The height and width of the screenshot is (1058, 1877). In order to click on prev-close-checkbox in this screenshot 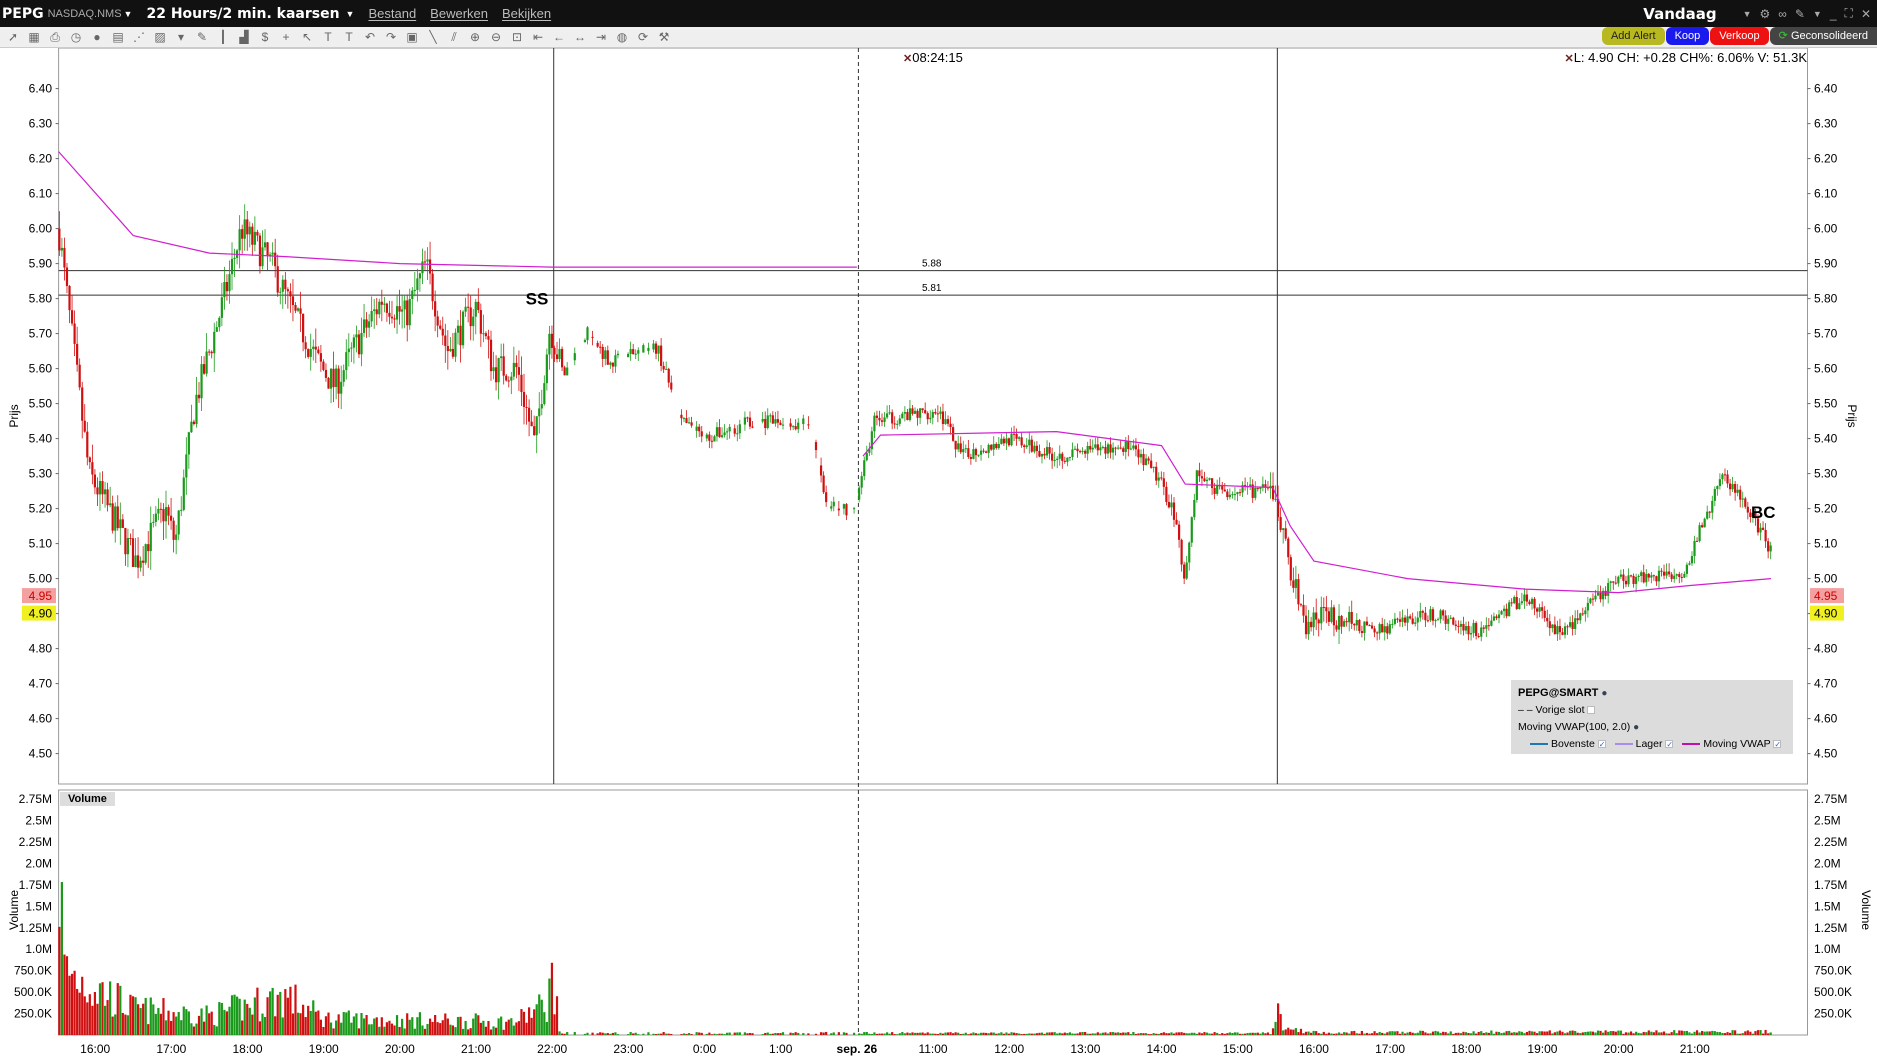, I will do `click(1591, 710)`.